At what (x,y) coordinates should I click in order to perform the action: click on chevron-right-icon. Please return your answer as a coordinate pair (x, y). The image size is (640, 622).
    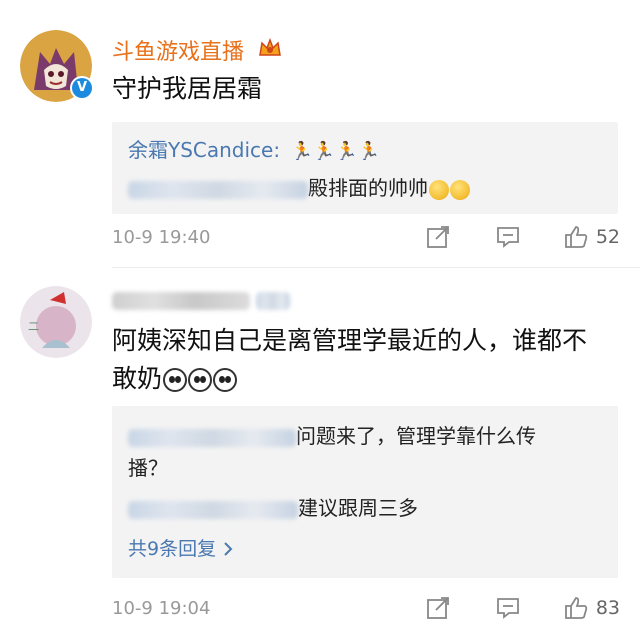
    Looking at the image, I should click on (228, 550).